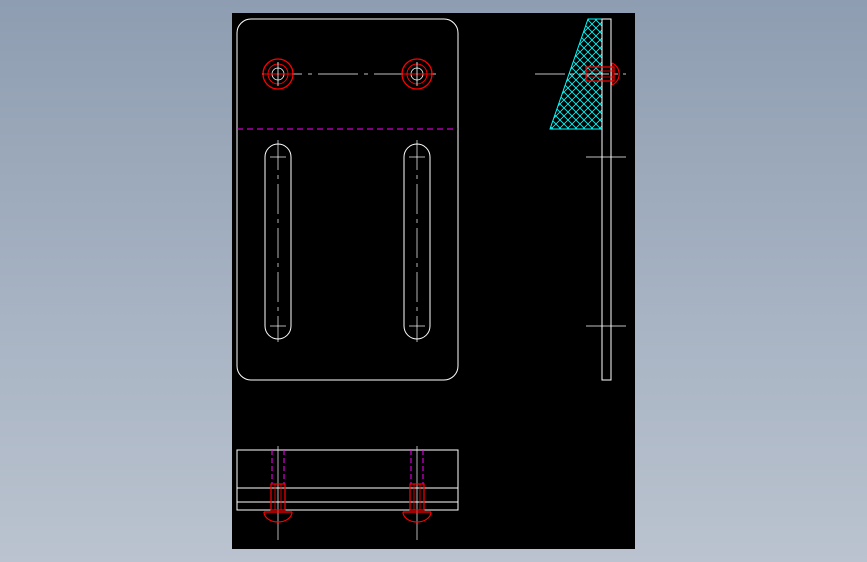 This screenshot has width=867, height=562. What do you see at coordinates (278, 74) in the screenshot?
I see `mounting-hole-left` at bounding box center [278, 74].